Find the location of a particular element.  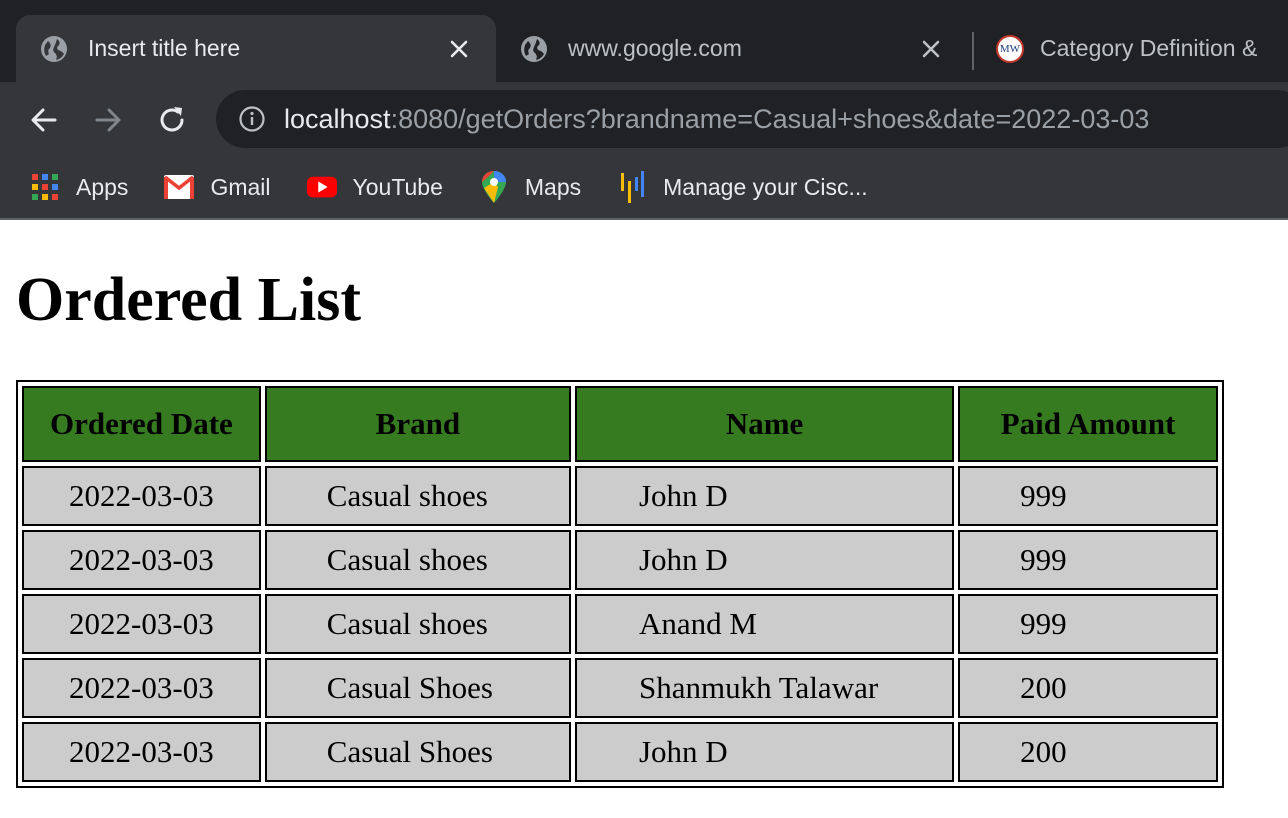

table-header-row: Ordered Date Brand Name Paid Amount is located at coordinates (620, 424).